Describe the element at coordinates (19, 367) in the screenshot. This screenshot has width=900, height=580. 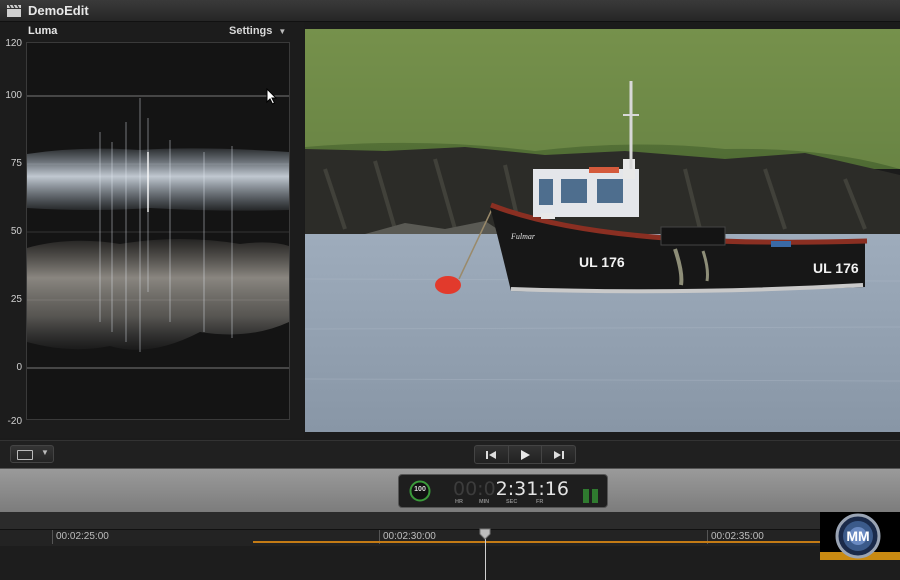
I see `tick-0: 0` at that location.